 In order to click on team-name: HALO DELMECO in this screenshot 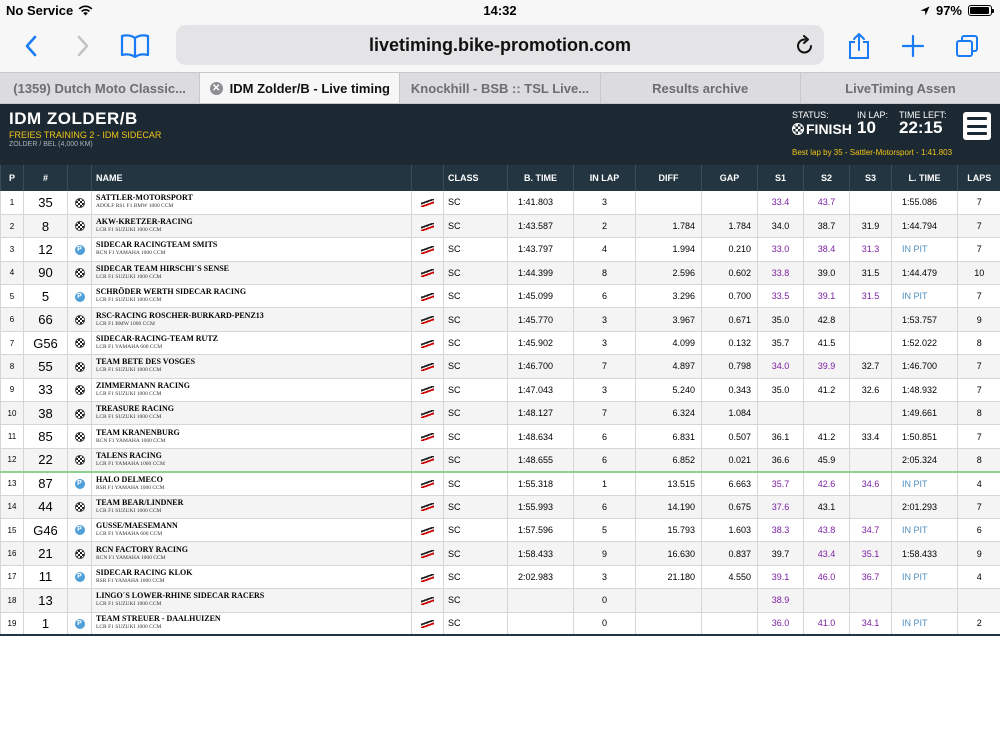, I will do `click(129, 479)`.